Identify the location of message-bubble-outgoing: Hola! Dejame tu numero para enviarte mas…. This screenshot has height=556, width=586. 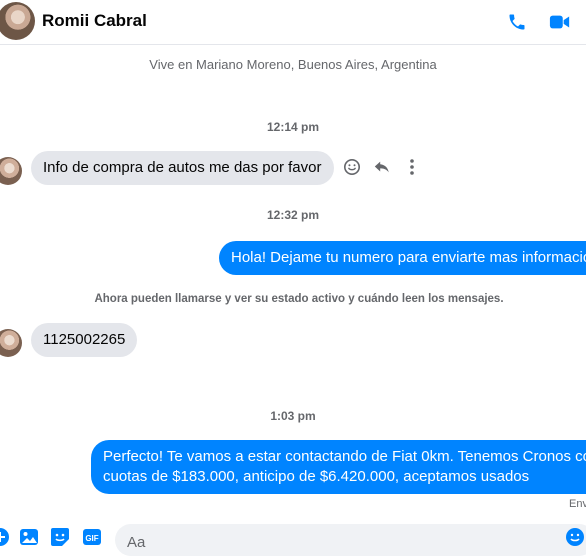
(402, 258).